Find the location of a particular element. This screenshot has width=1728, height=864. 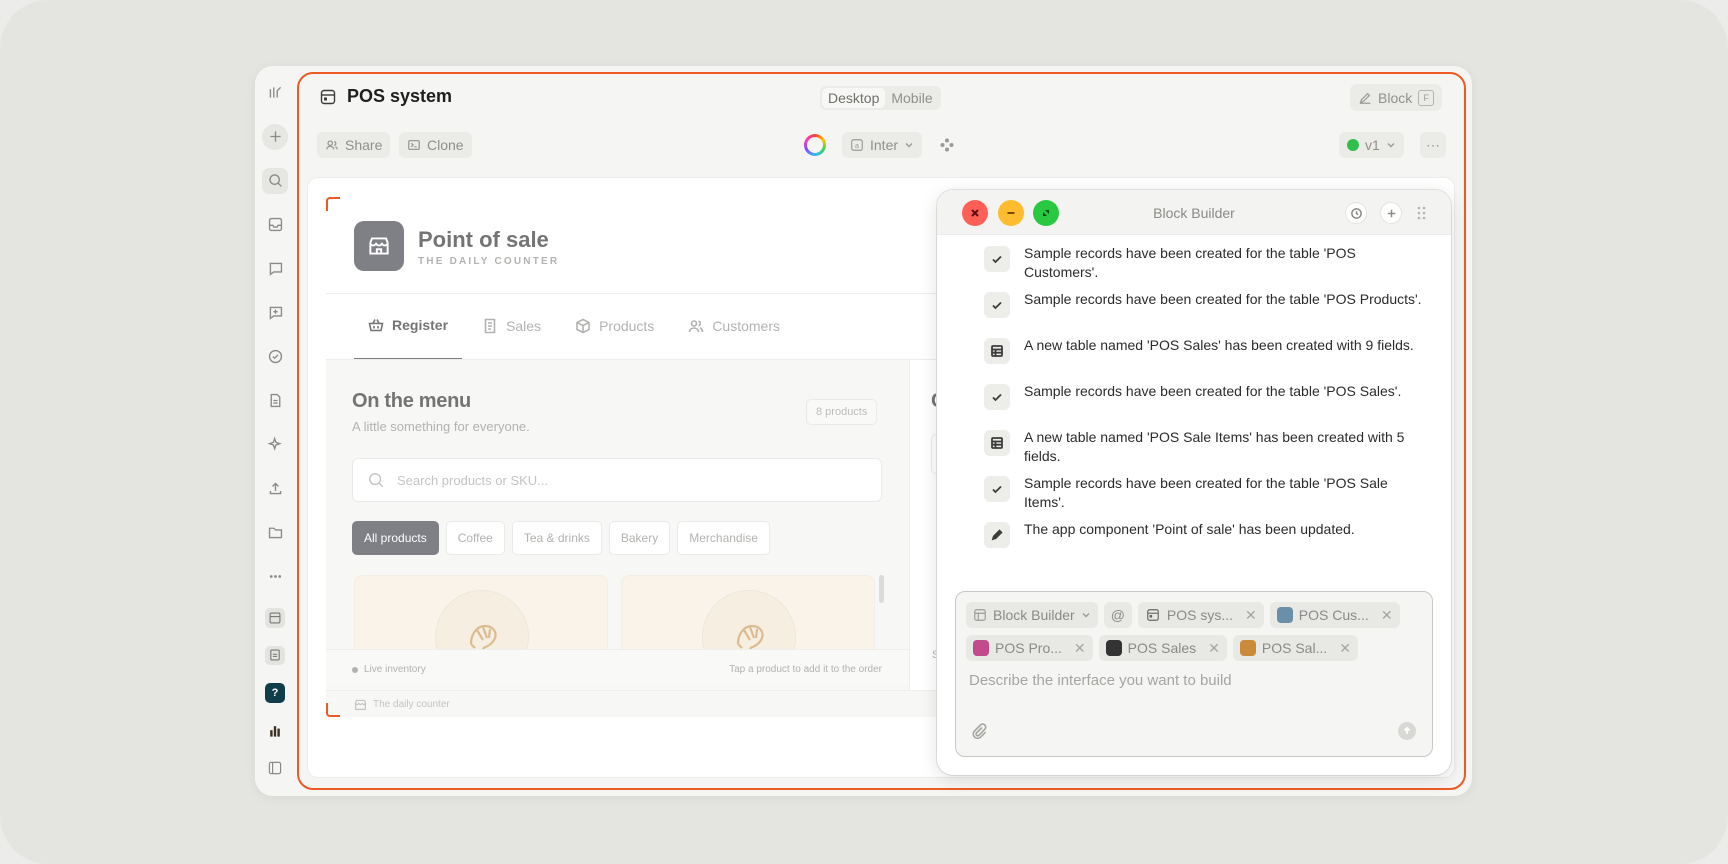

tag-label: POS Sales is located at coordinates (1162, 648).